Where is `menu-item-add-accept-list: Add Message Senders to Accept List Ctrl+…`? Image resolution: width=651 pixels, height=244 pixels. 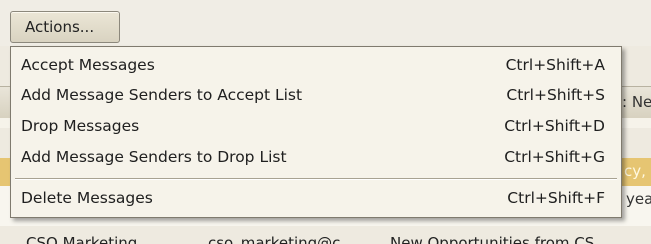
menu-item-add-accept-list: Add Message Senders to Accept List Ctrl+… is located at coordinates (316, 95).